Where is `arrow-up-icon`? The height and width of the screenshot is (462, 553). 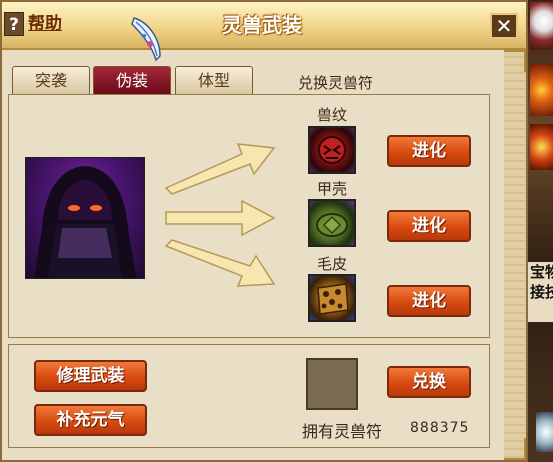 arrow-up-icon is located at coordinates (220, 169).